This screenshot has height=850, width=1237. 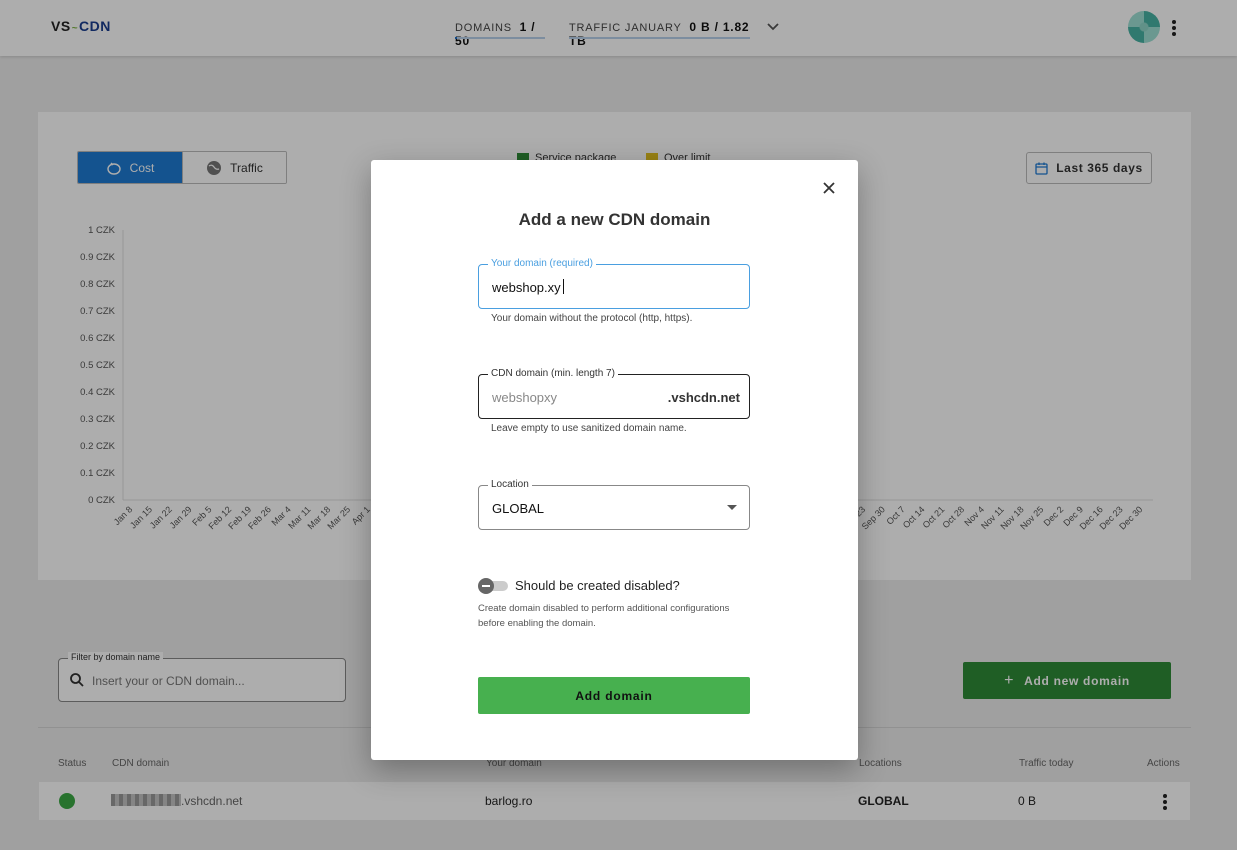 What do you see at coordinates (510, 484) in the screenshot?
I see `location-label: Location` at bounding box center [510, 484].